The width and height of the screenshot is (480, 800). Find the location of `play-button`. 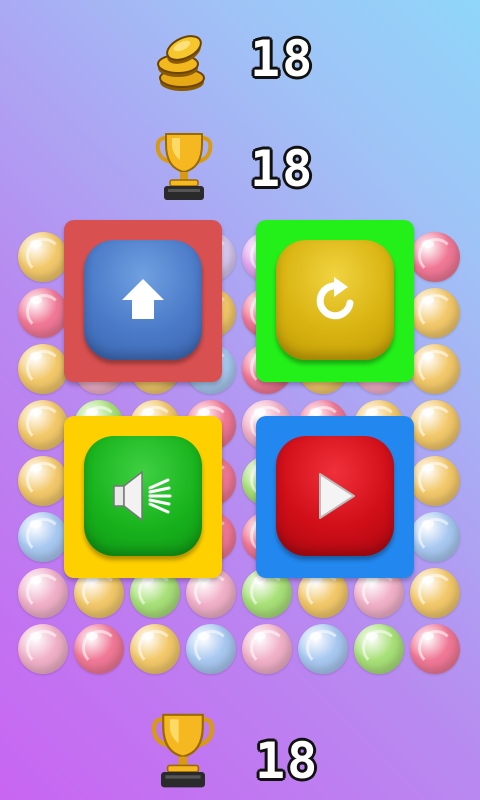

play-button is located at coordinates (335, 496).